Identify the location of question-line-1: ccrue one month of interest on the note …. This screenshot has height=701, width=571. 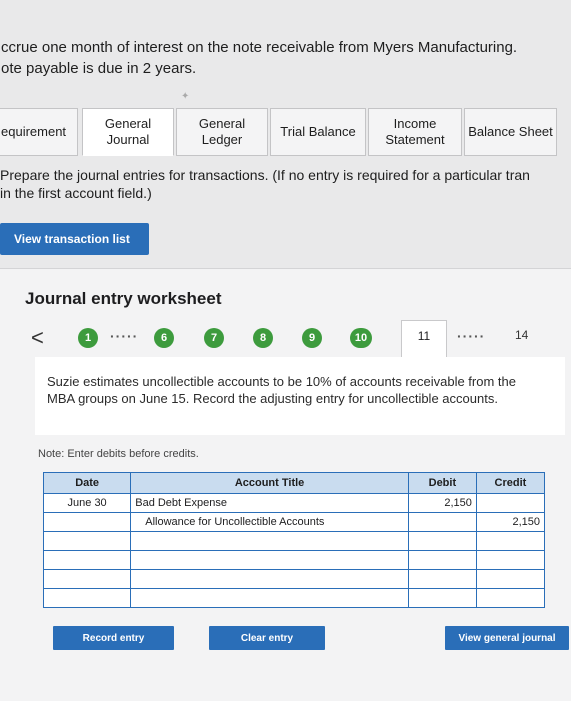
(259, 47).